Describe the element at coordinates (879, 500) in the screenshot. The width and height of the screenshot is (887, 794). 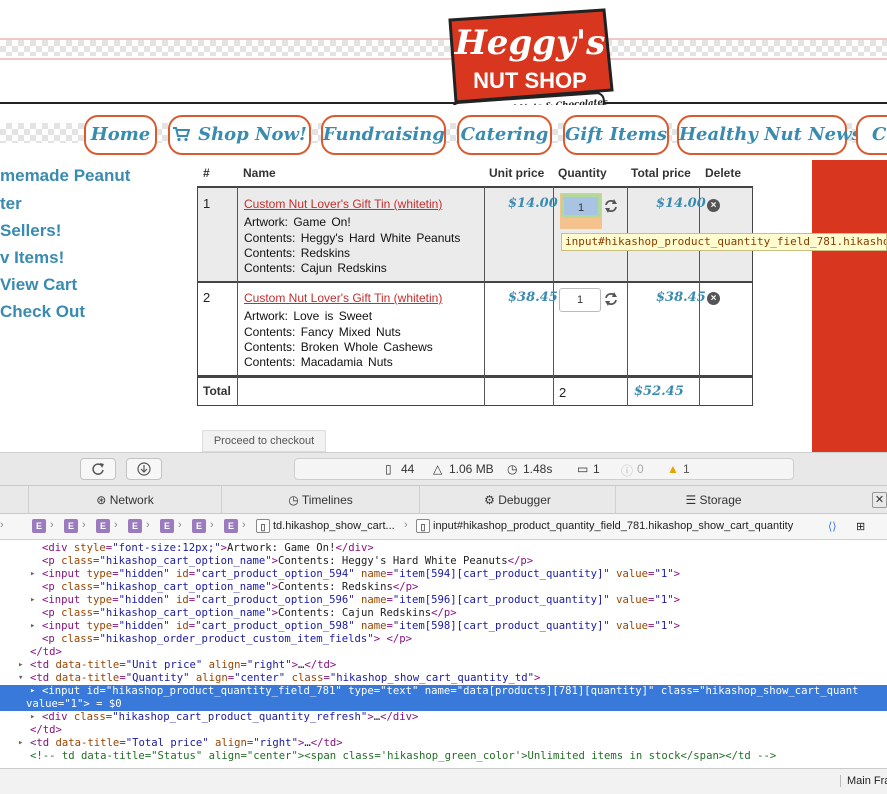
I see `close-icon: ✕` at that location.